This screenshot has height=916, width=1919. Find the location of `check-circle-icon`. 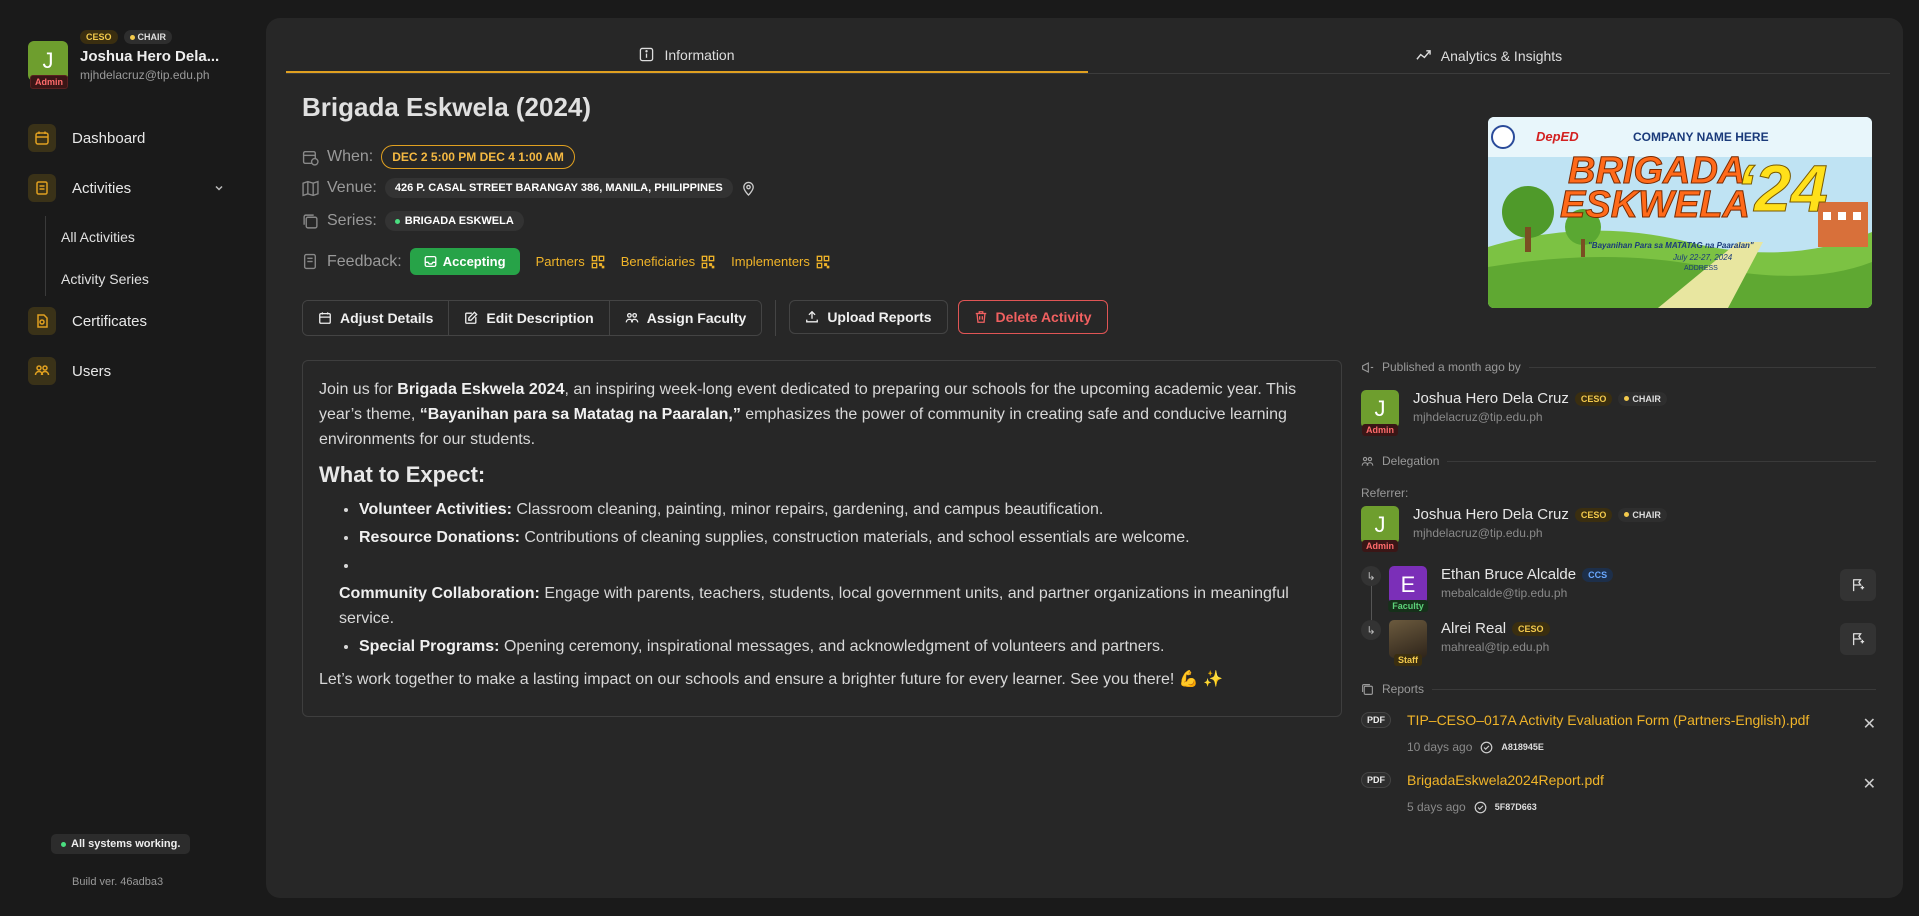

check-circle-icon is located at coordinates (1487, 747).